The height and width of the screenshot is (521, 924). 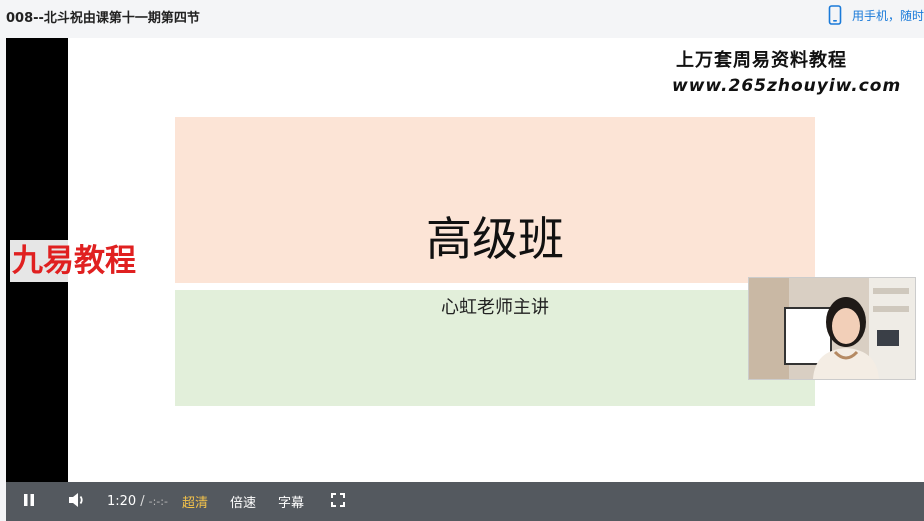 I want to click on quality-button: 超清, so click(x=195, y=501).